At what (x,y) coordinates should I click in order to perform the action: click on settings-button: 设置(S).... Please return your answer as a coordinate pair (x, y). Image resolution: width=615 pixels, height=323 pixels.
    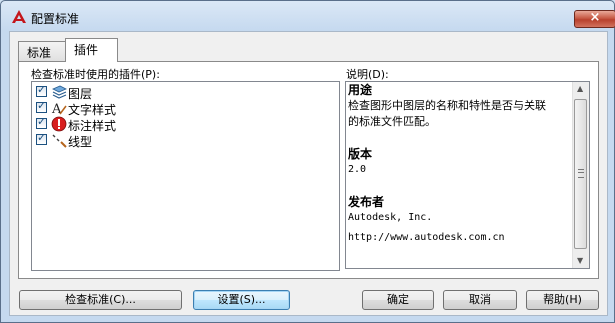
    Looking at the image, I should click on (241, 300).